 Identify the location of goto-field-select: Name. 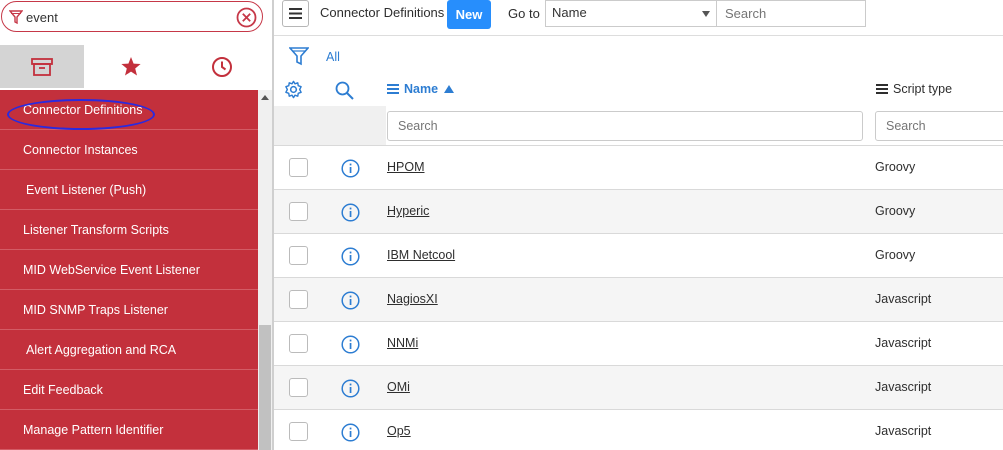
(631, 13).